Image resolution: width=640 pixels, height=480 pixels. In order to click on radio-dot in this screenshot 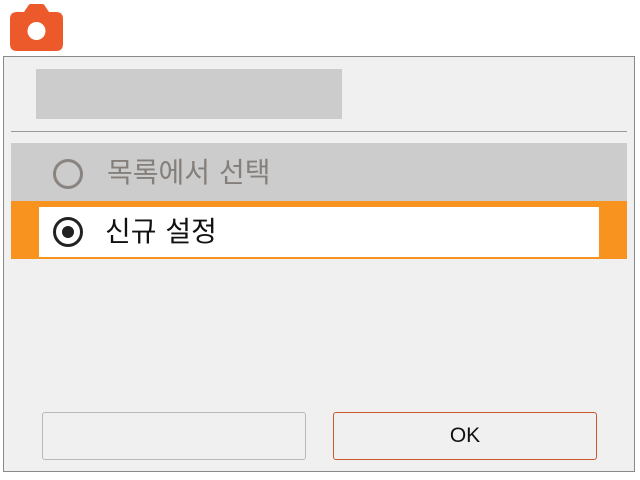, I will do `click(68, 232)`.